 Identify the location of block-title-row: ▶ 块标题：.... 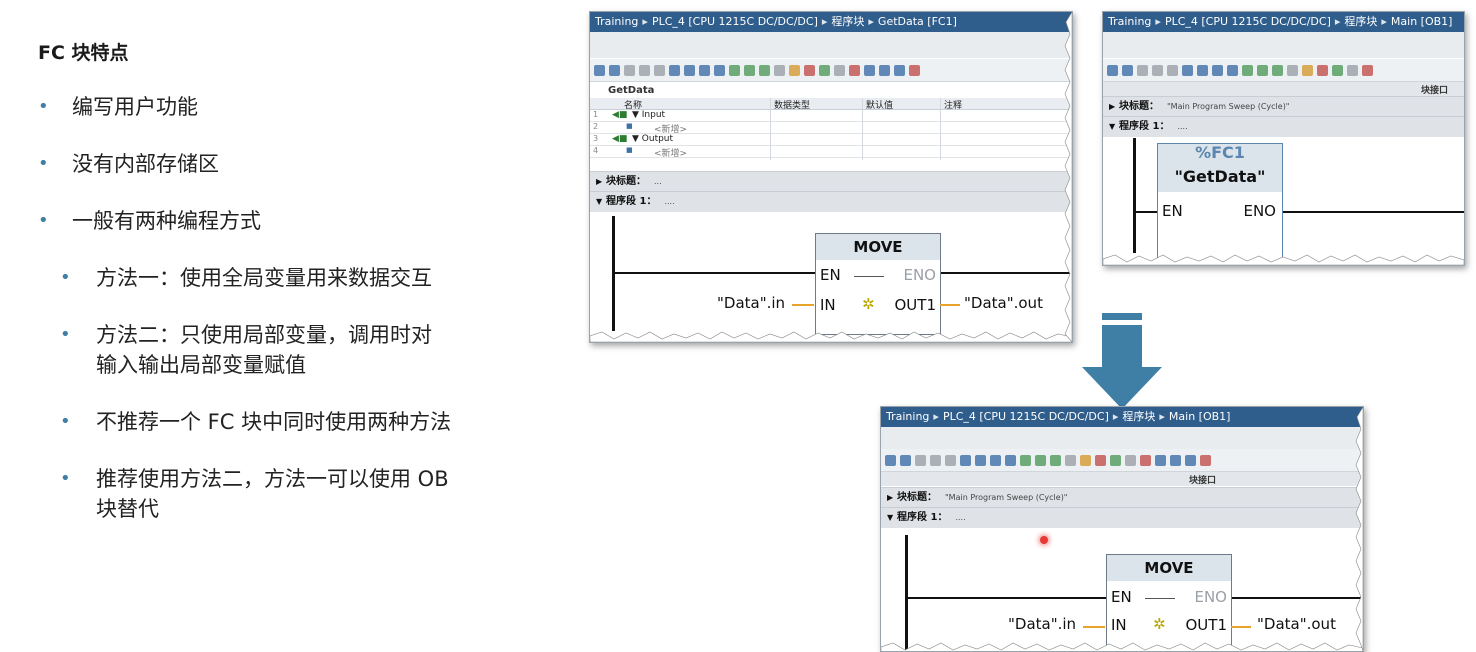
(831, 181).